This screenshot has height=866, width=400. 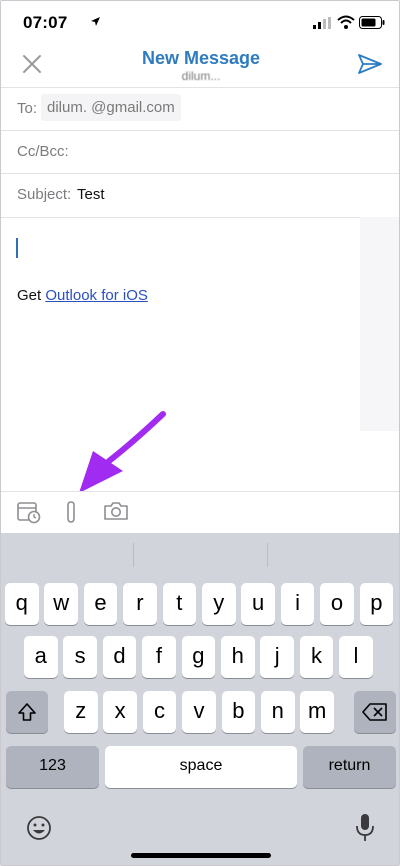 I want to click on key-q: q, so click(x=22, y=604).